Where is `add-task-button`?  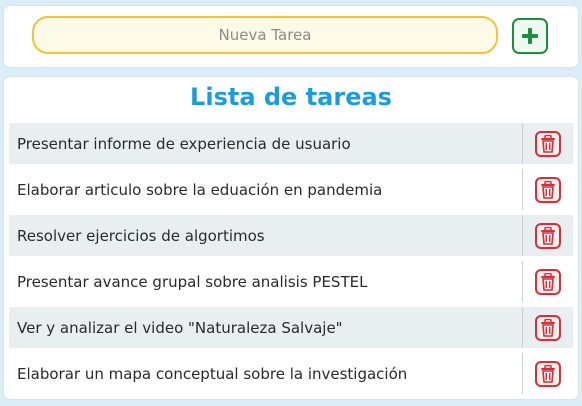
add-task-button is located at coordinates (530, 36).